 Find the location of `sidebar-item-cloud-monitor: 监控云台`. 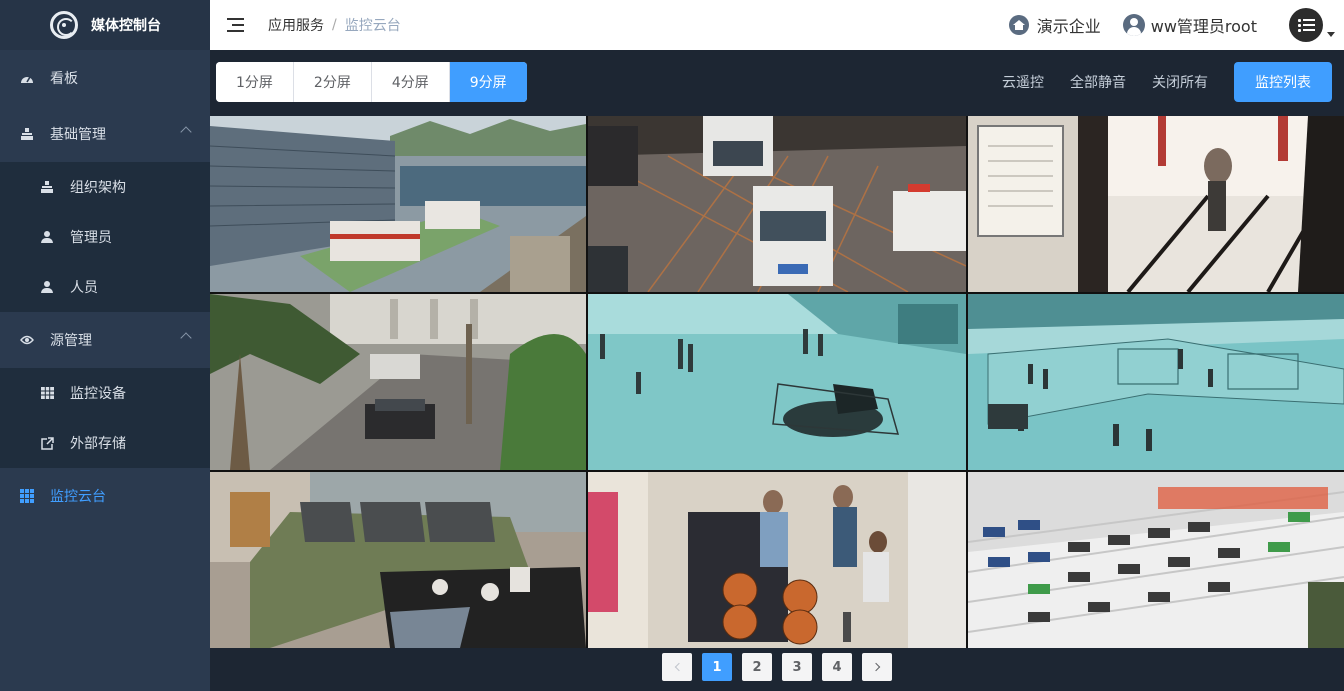

sidebar-item-cloud-monitor: 监控云台 is located at coordinates (105, 496).